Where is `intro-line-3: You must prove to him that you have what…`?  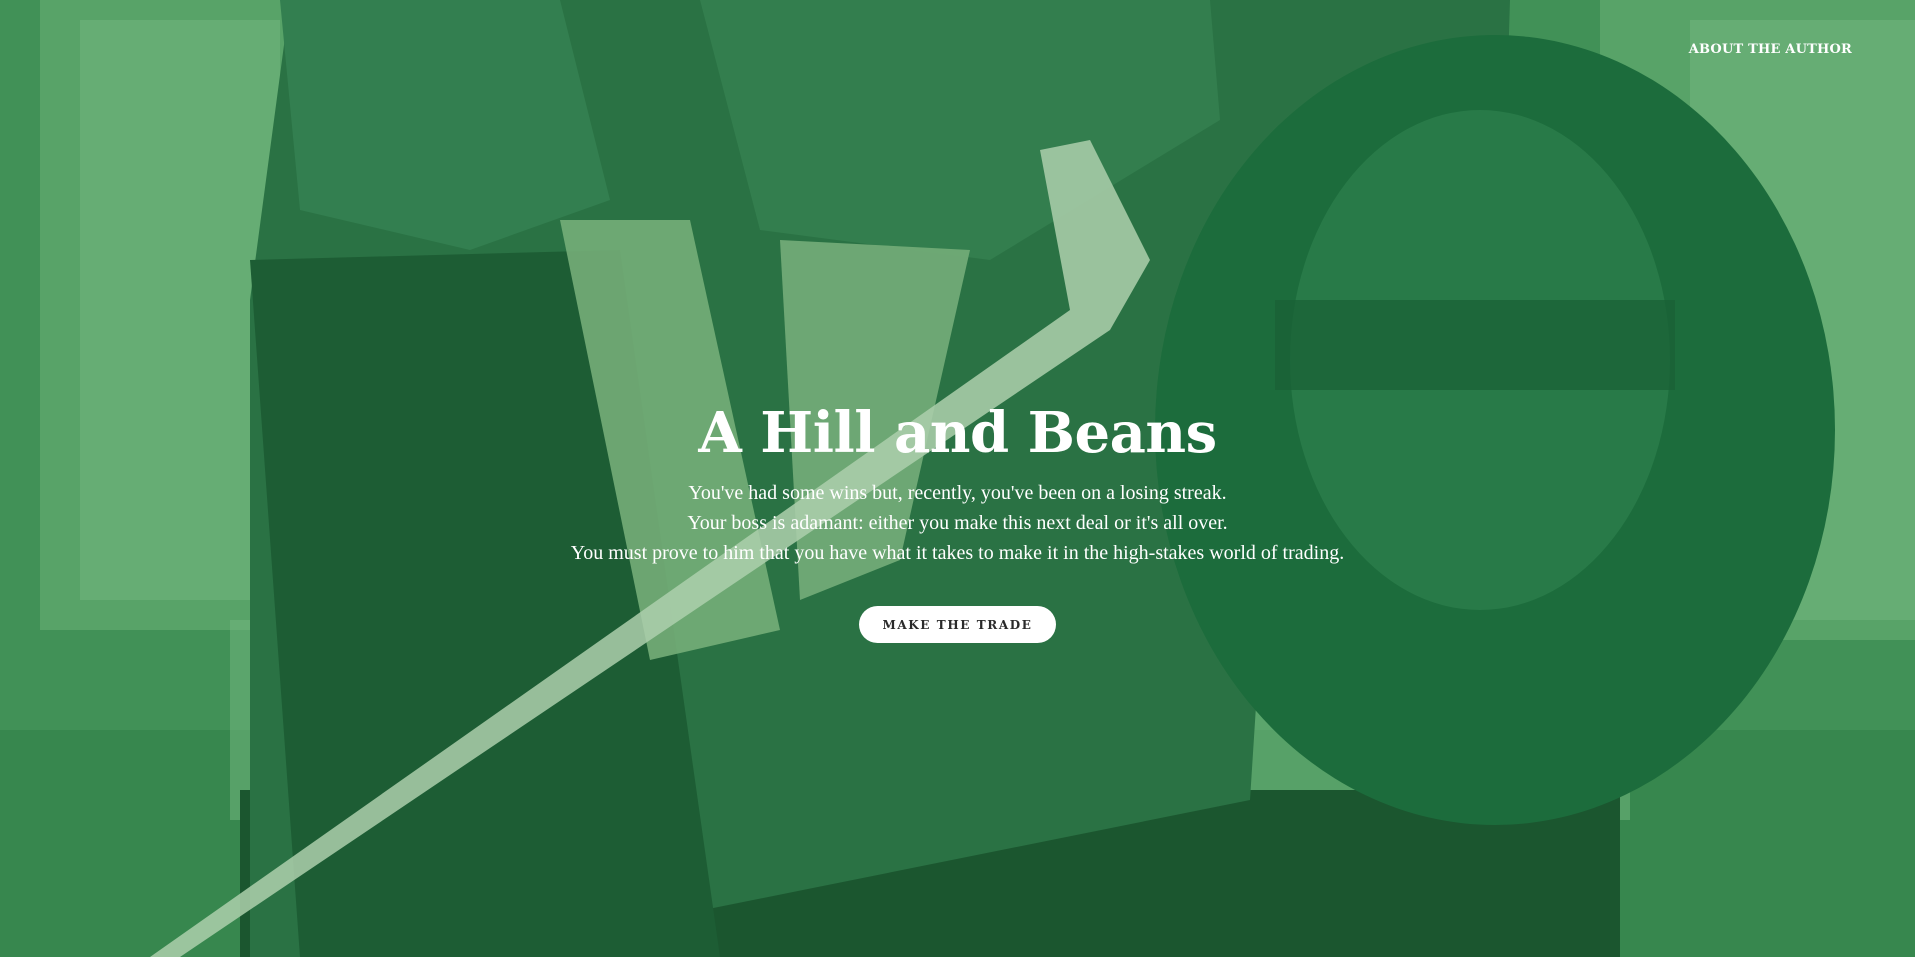
intro-line-3: You must prove to him that you have what… is located at coordinates (957, 553).